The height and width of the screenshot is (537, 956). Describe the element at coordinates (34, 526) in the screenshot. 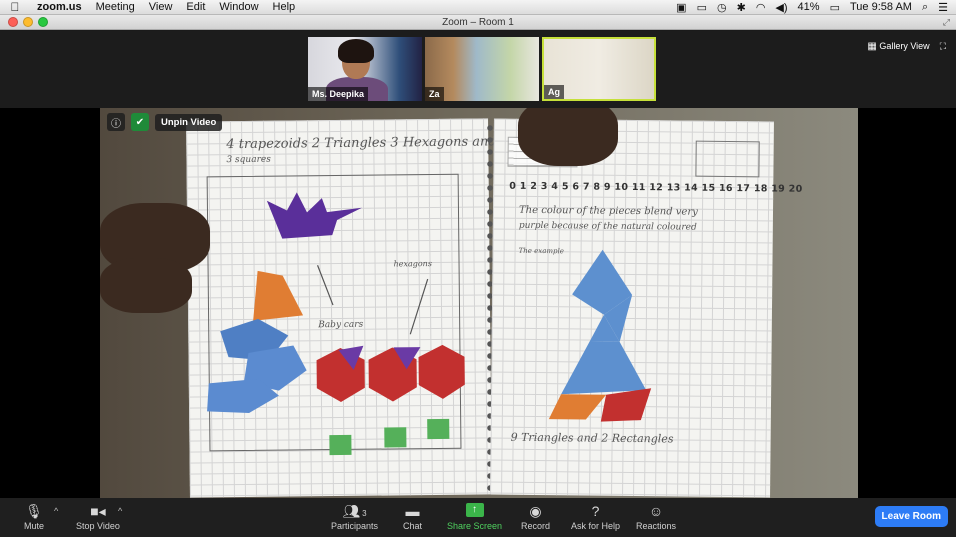

I see `mute-label: Mute` at that location.